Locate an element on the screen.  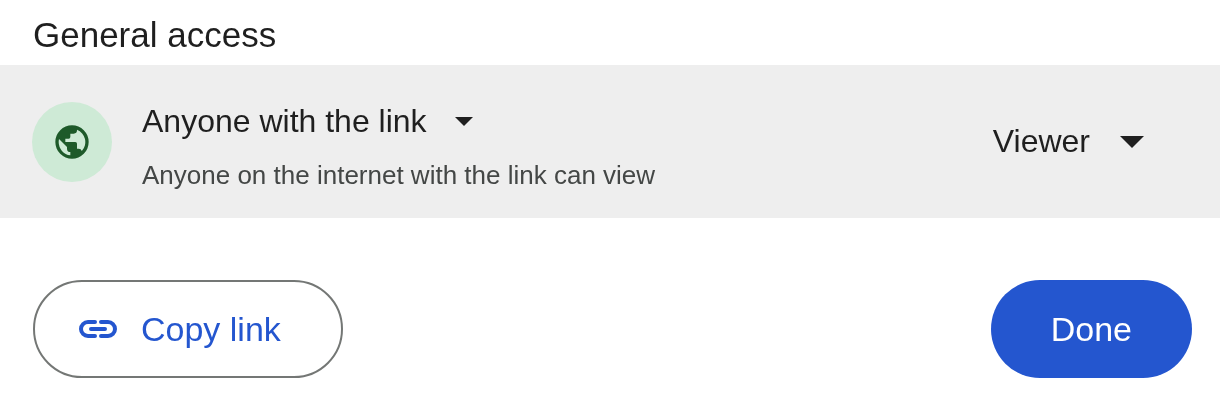
section-title: General access is located at coordinates (155, 33).